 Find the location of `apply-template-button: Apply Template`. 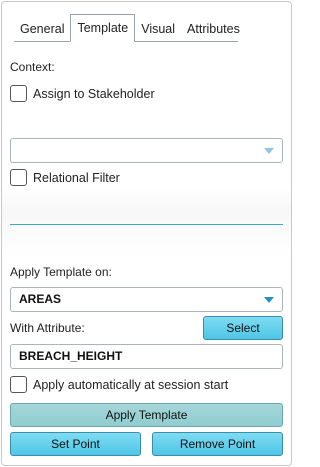

apply-template-button: Apply Template is located at coordinates (146, 415).